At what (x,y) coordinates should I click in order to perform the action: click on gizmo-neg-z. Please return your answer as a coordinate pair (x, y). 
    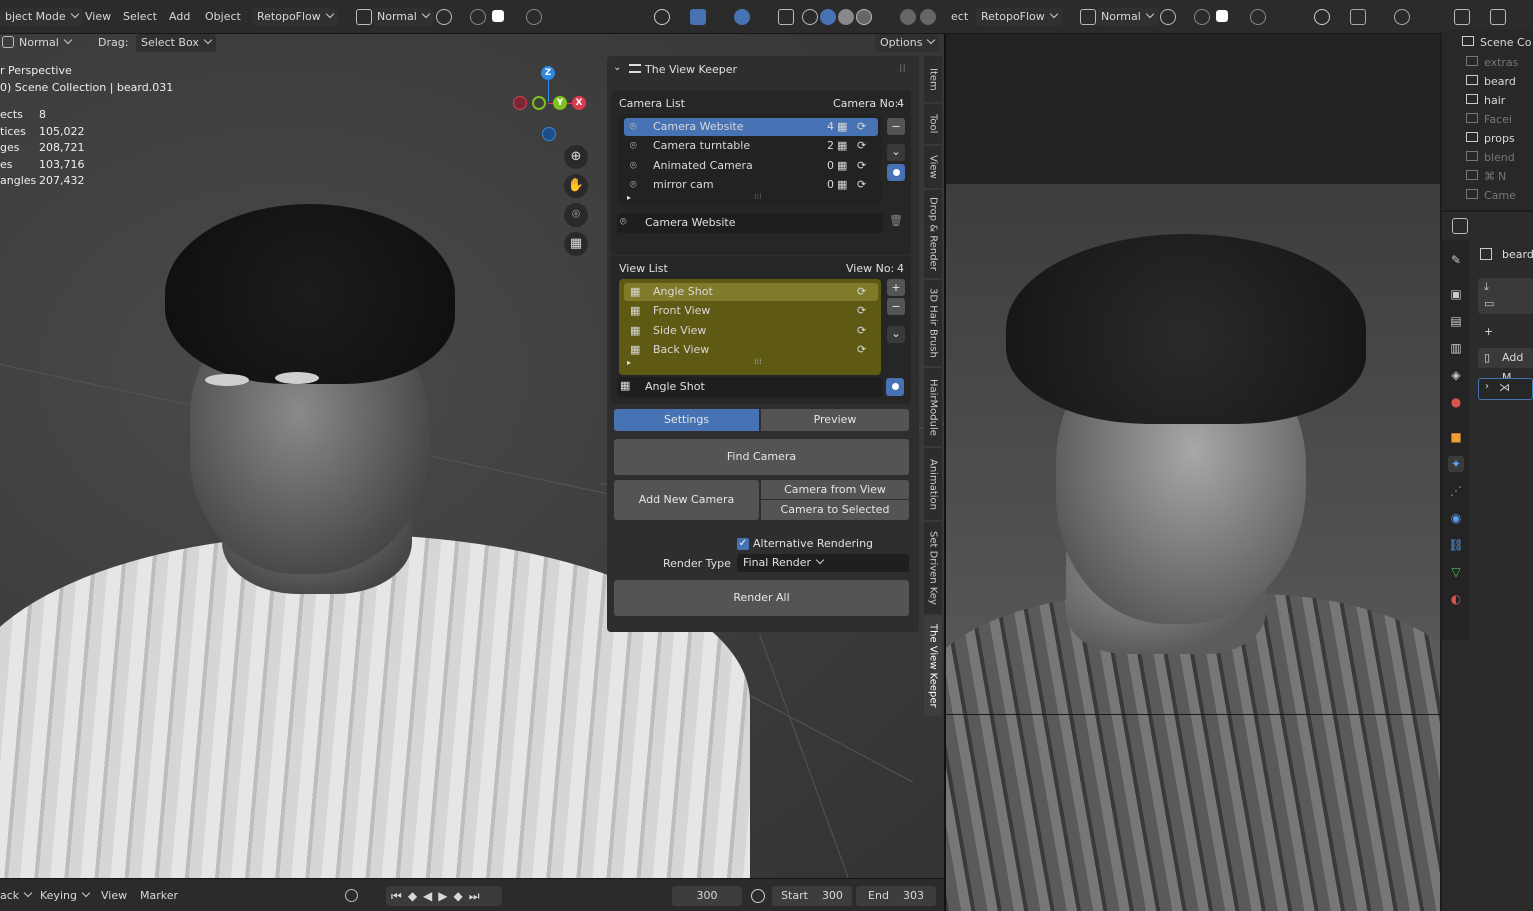
    Looking at the image, I should click on (549, 134).